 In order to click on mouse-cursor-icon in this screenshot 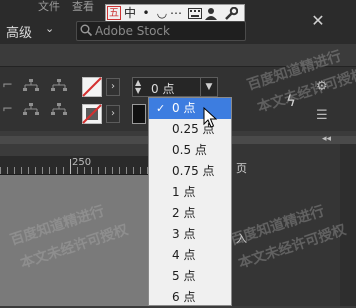, I will do `click(210, 117)`.